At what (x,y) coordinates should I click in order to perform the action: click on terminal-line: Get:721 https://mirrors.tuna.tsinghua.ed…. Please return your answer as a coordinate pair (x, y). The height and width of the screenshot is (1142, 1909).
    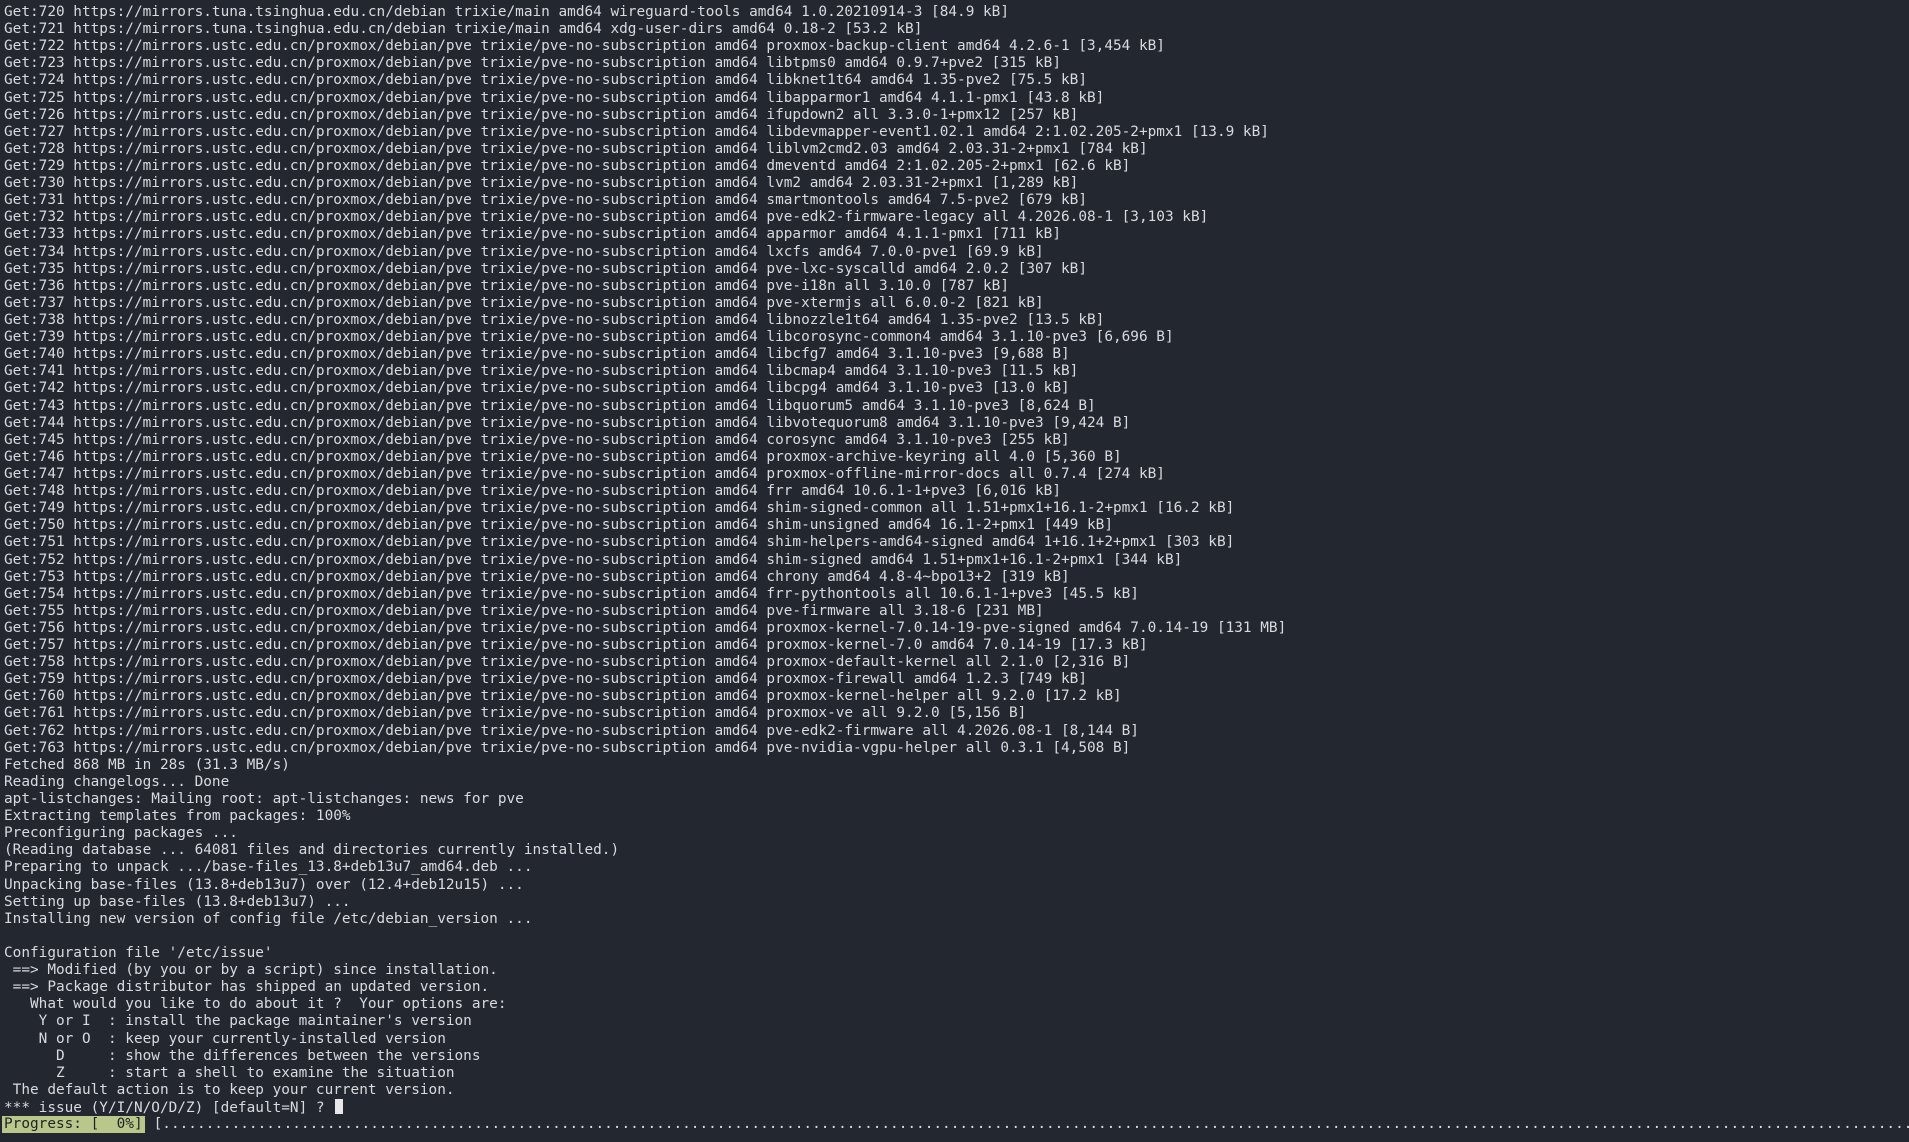
    Looking at the image, I should click on (463, 29).